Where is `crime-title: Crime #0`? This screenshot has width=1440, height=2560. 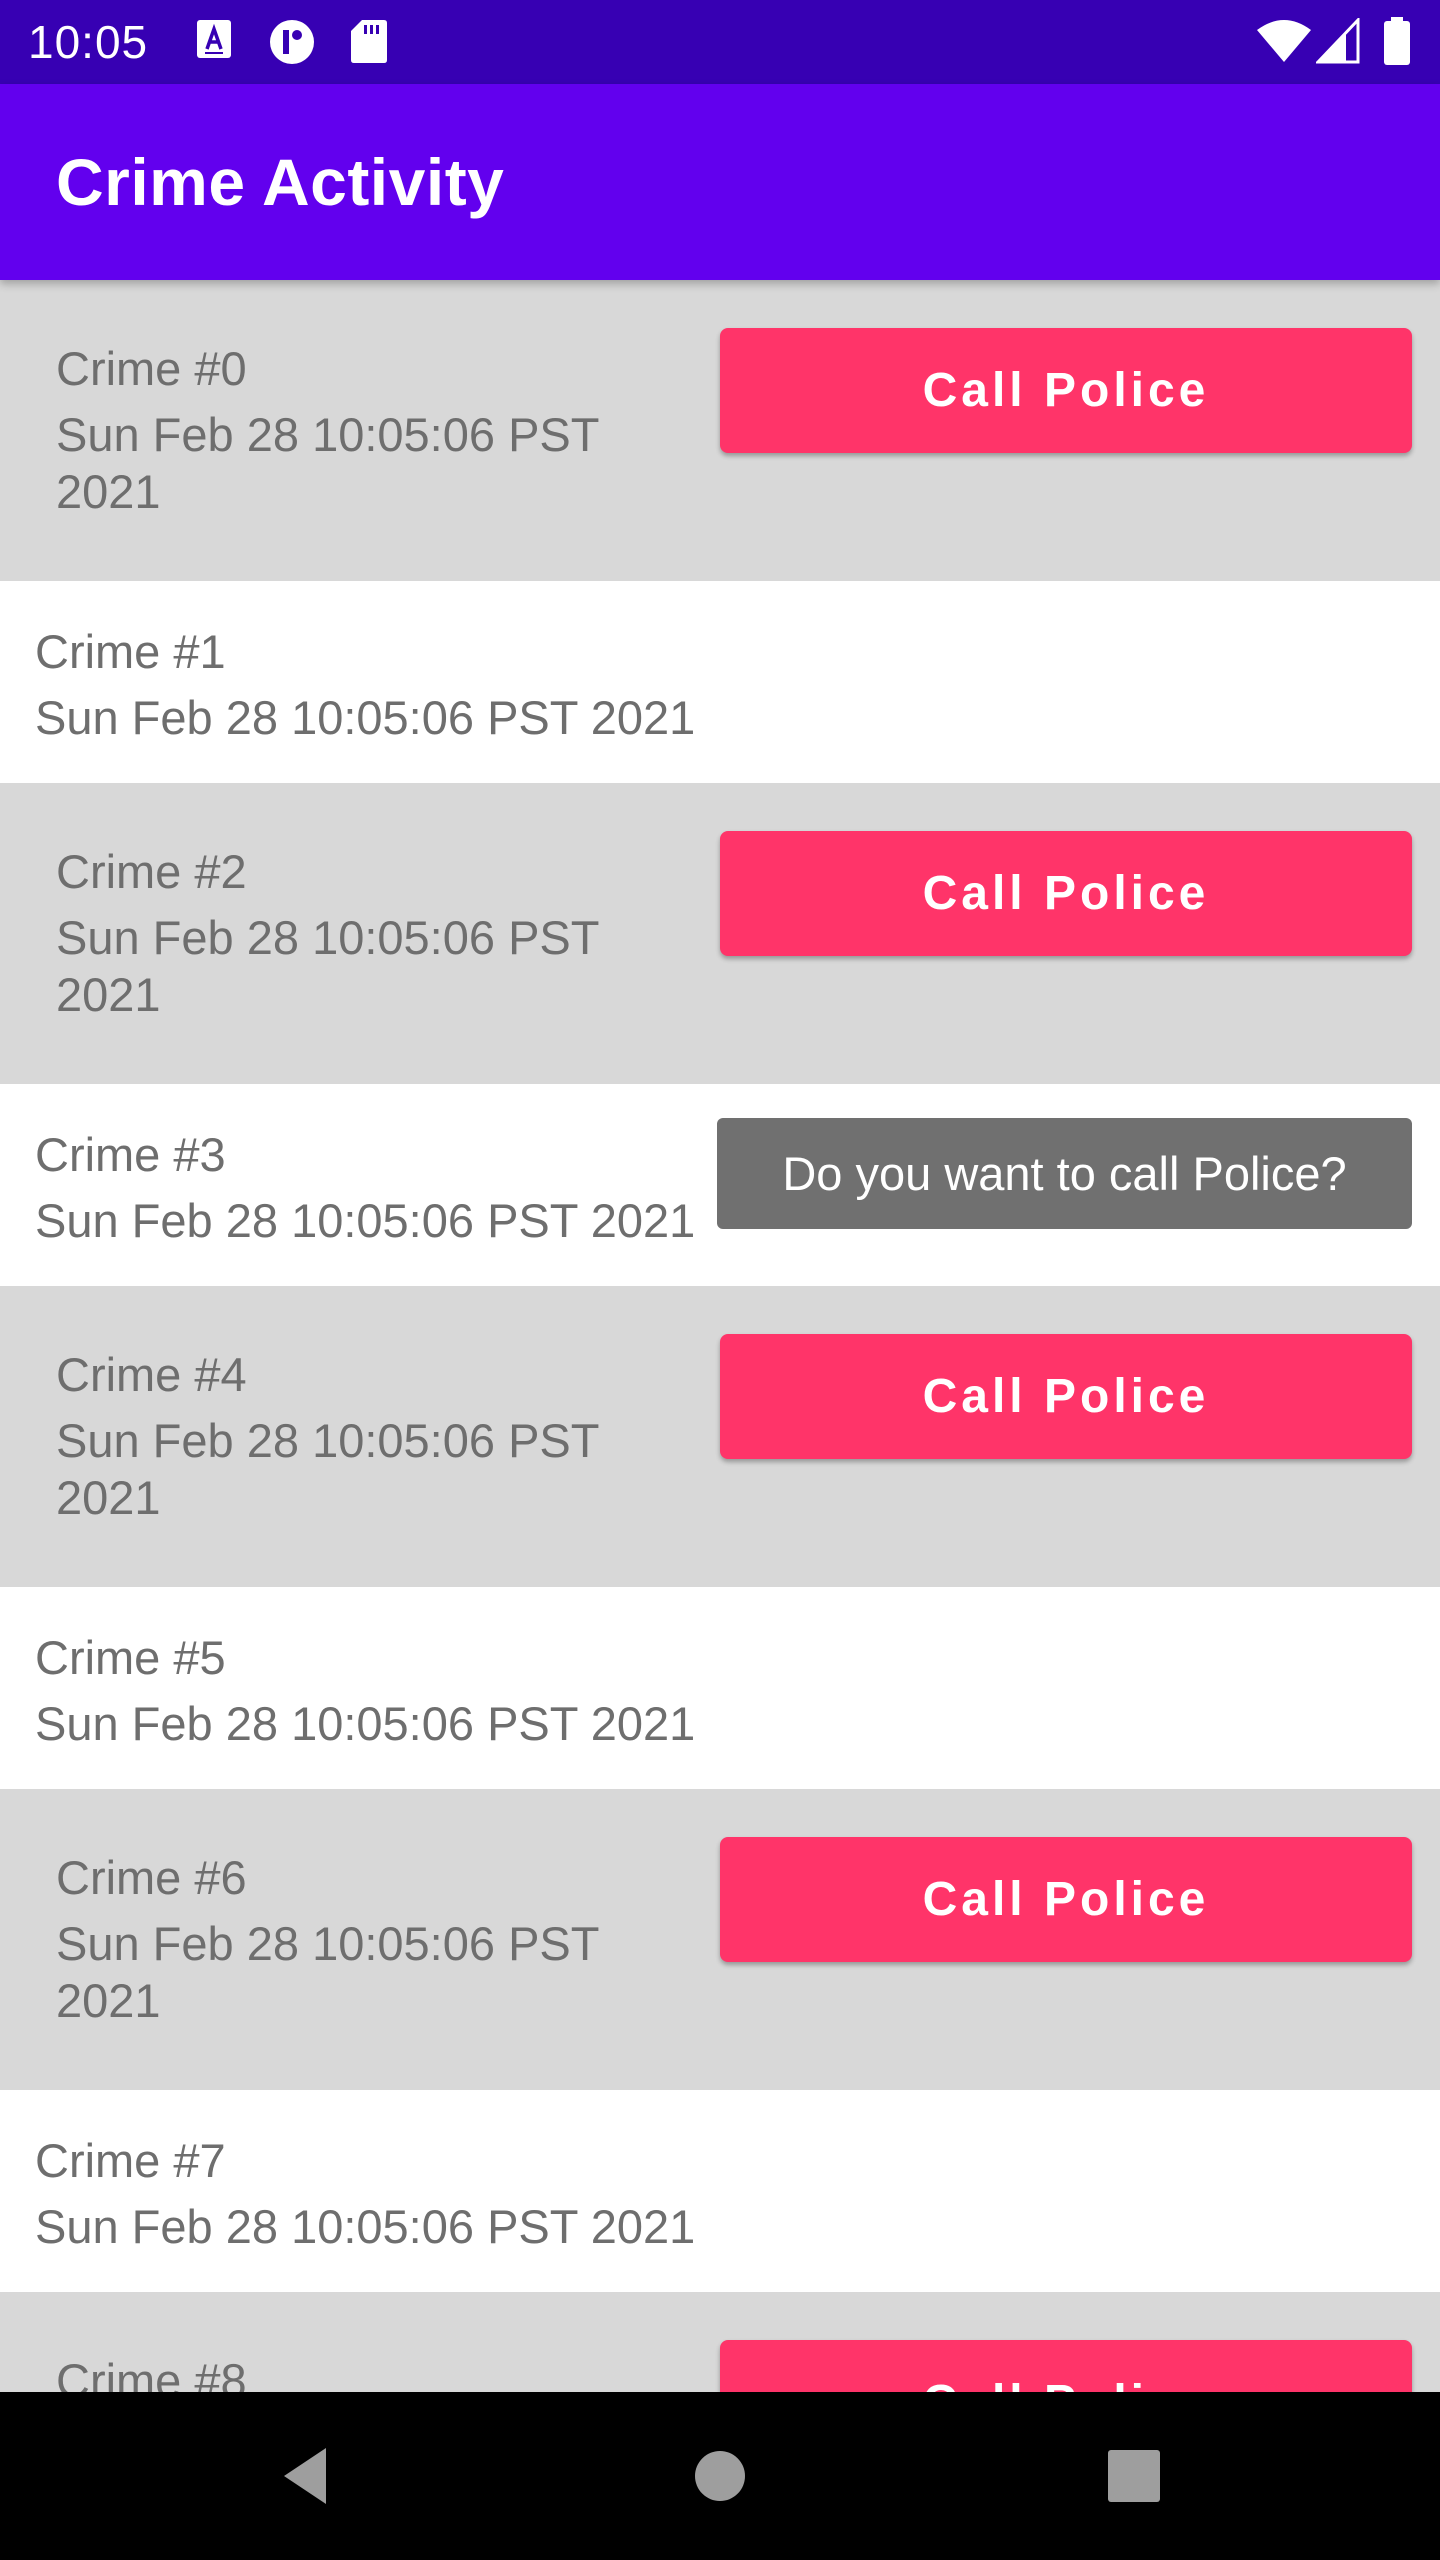
crime-title: Crime #0 is located at coordinates (151, 368).